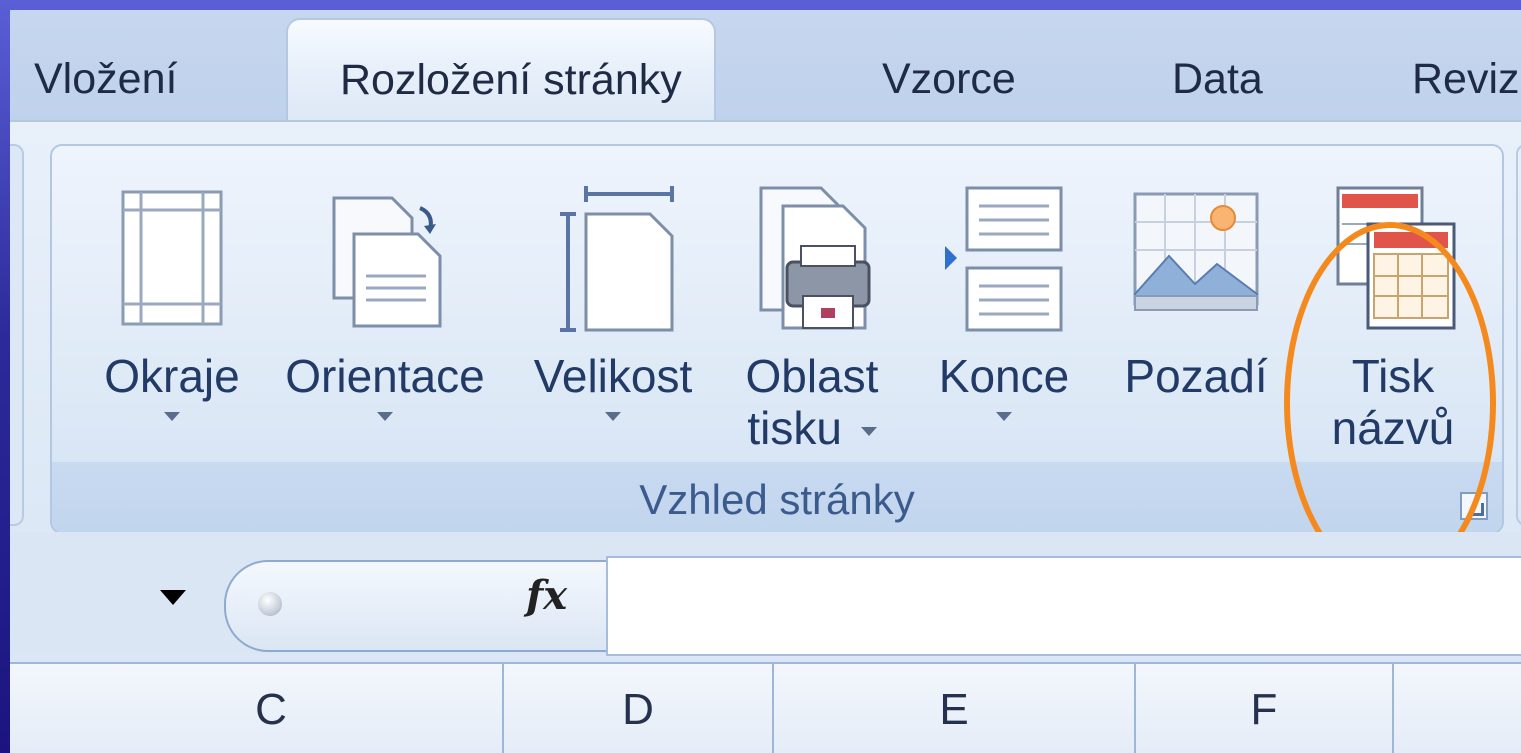 The width and height of the screenshot is (1521, 753). I want to click on orientation-icon, so click(387, 262).